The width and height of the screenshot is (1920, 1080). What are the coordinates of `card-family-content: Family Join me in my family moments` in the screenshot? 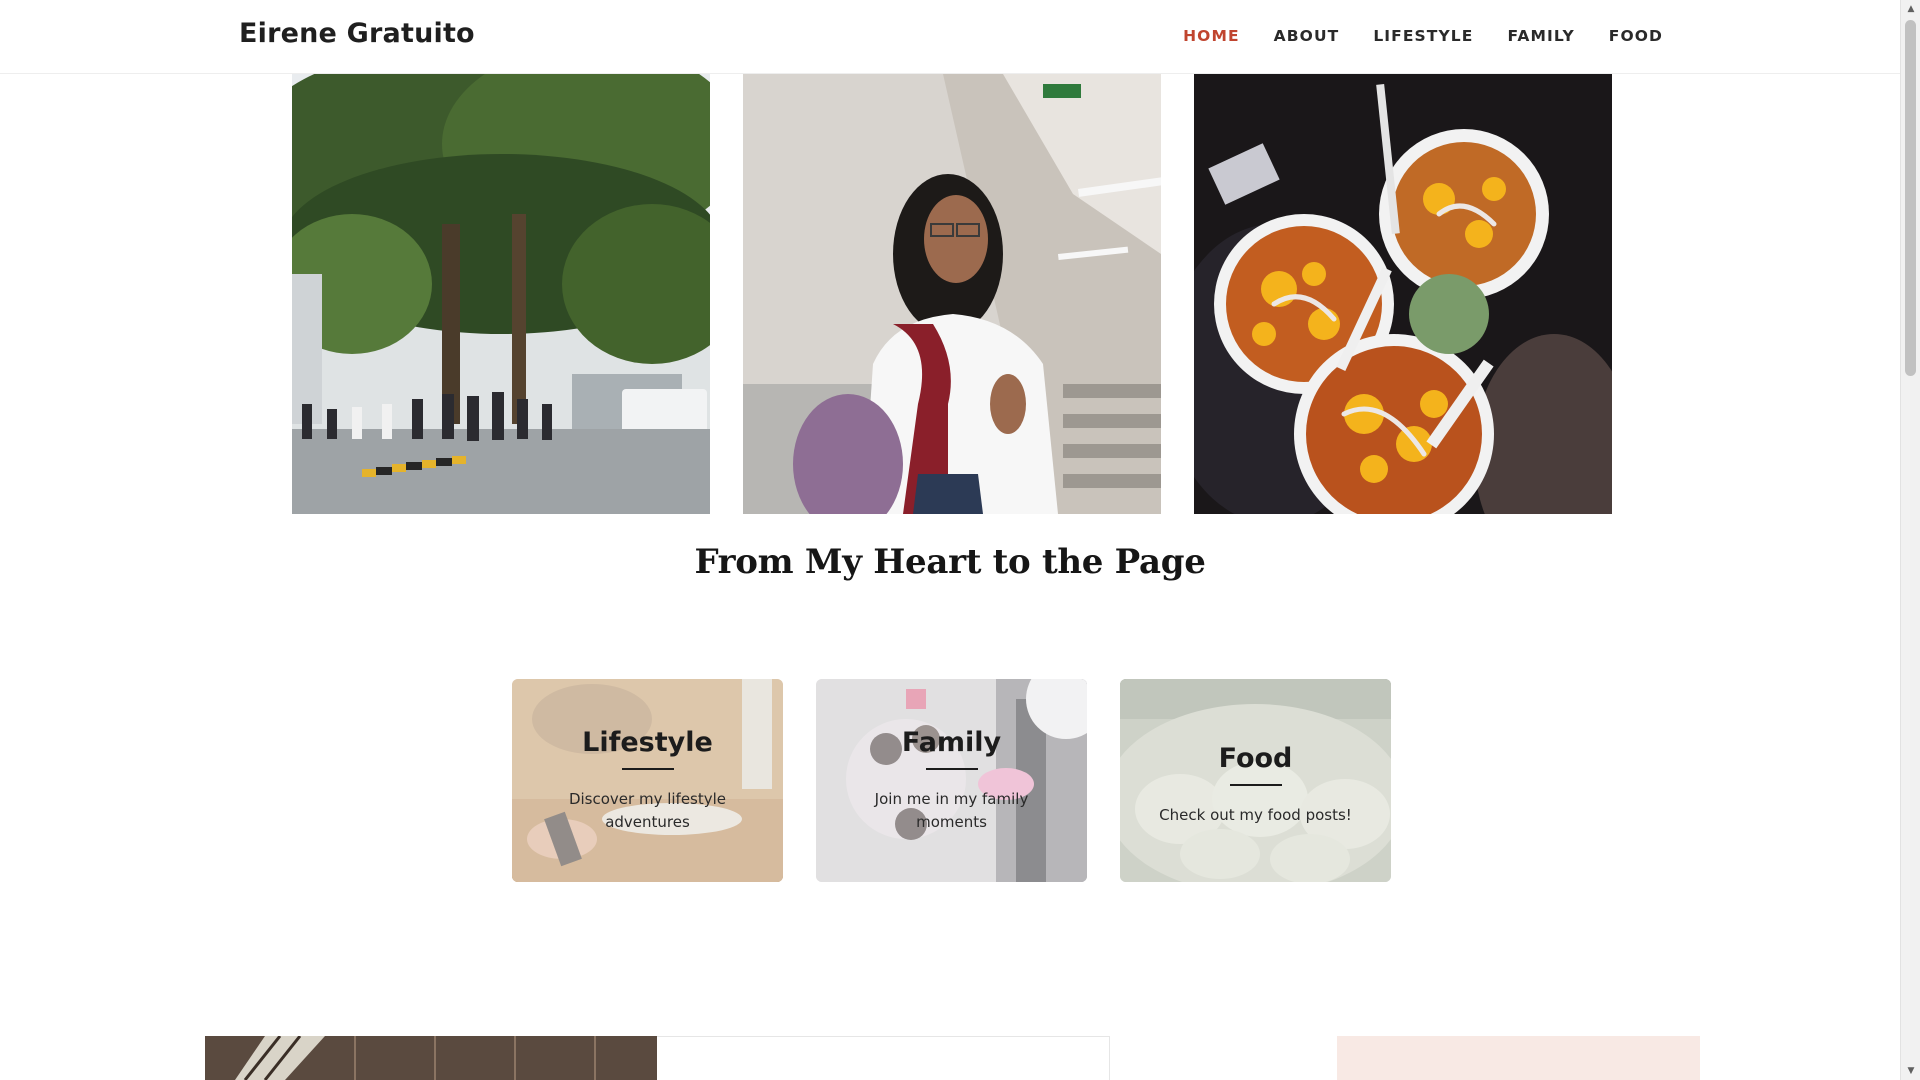 It's located at (951, 780).